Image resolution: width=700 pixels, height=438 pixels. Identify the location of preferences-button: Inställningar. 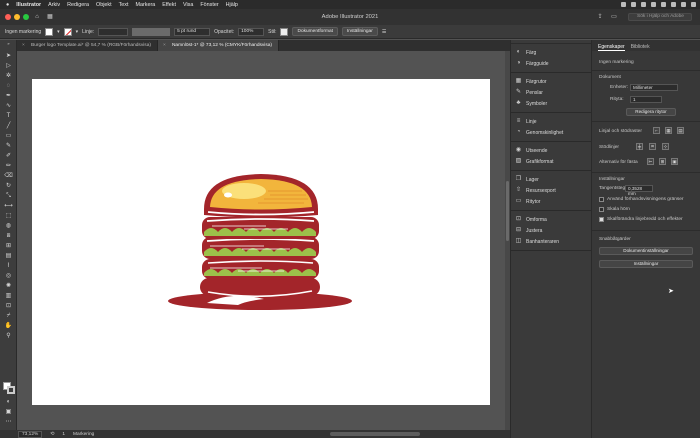
(646, 264).